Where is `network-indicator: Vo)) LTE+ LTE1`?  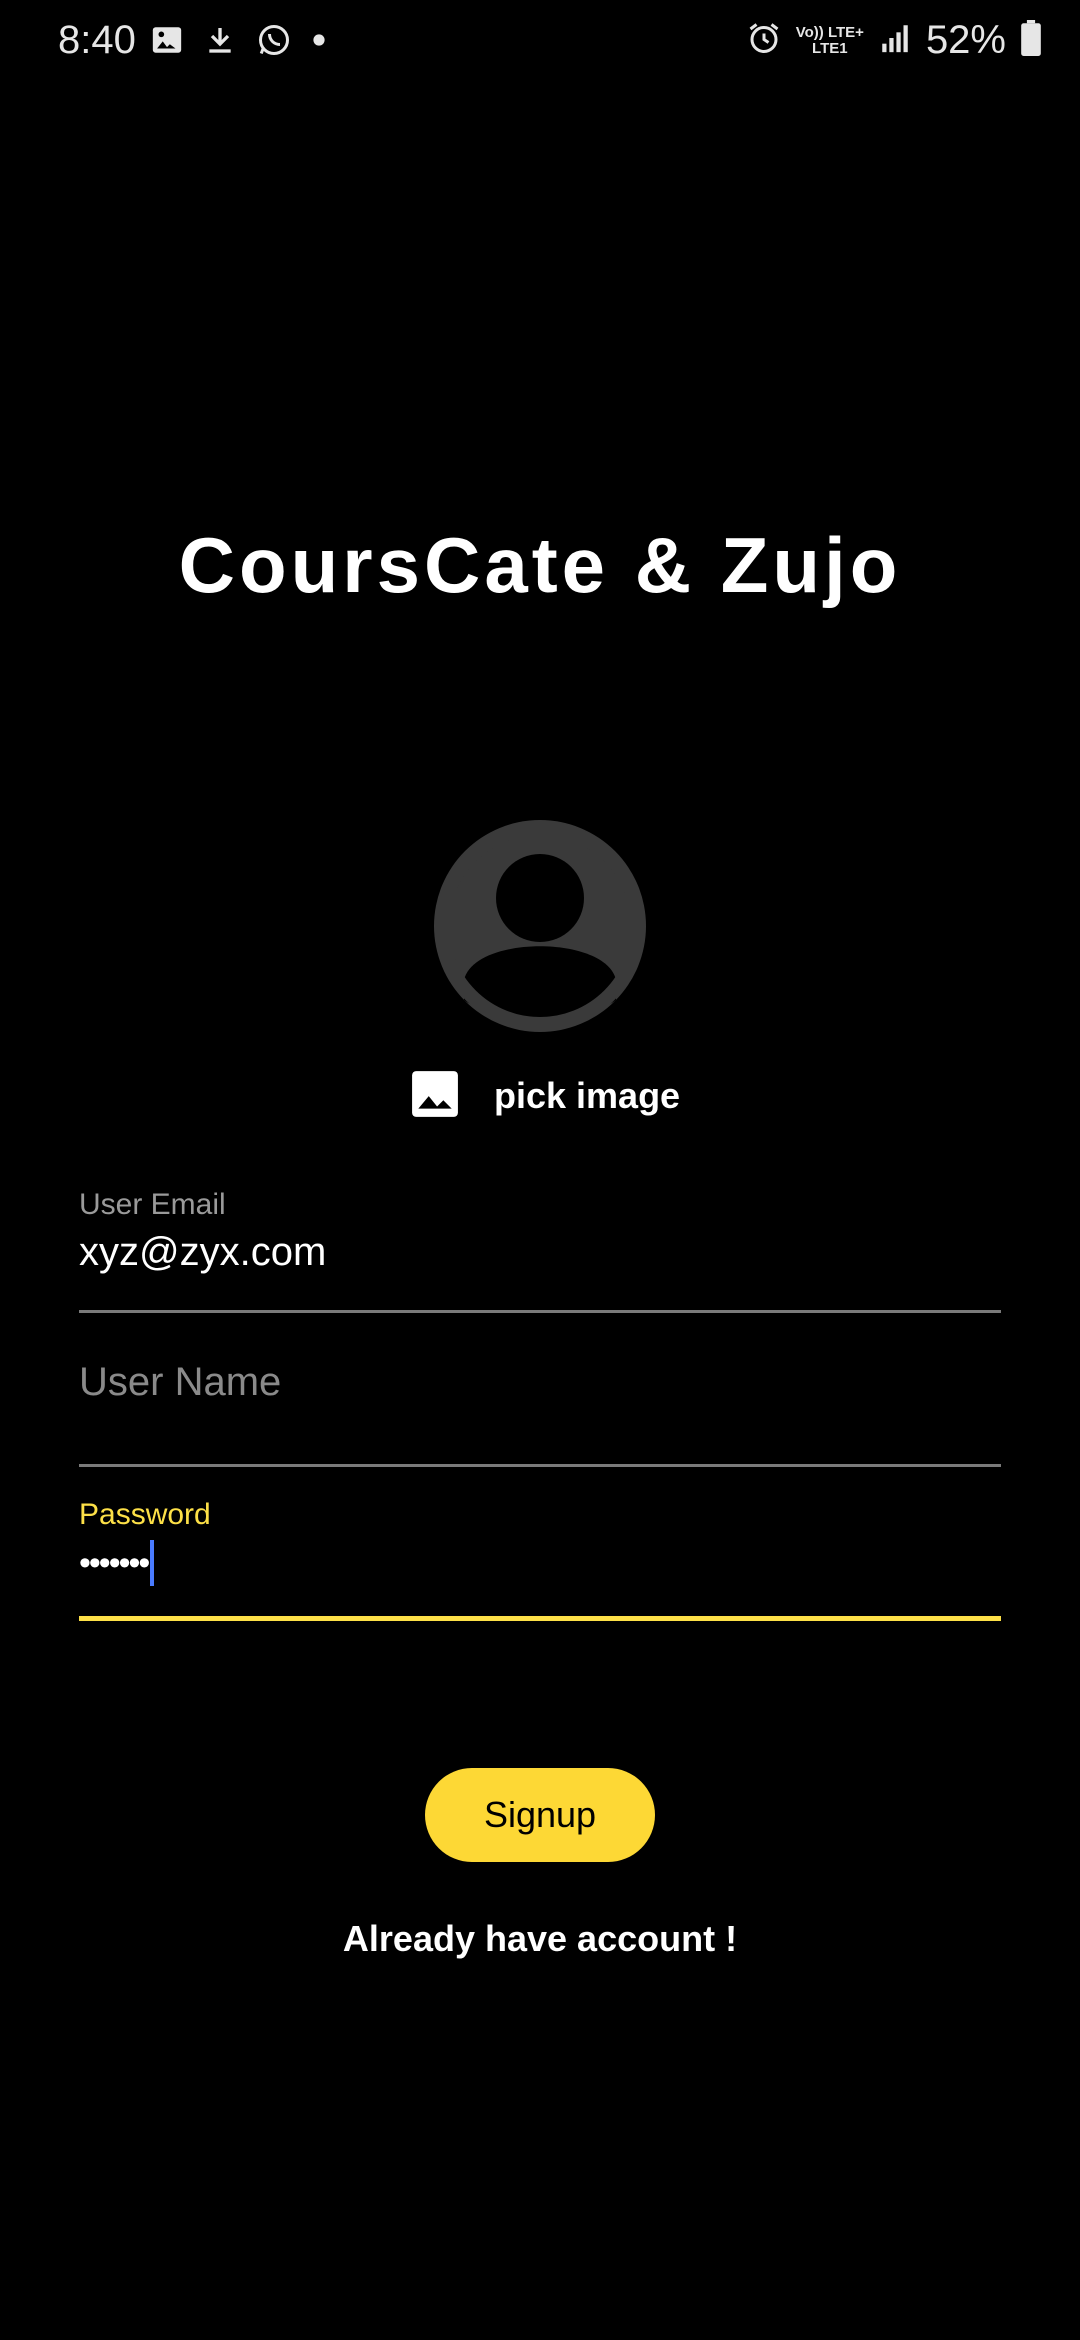 network-indicator: Vo)) LTE+ LTE1 is located at coordinates (829, 40).